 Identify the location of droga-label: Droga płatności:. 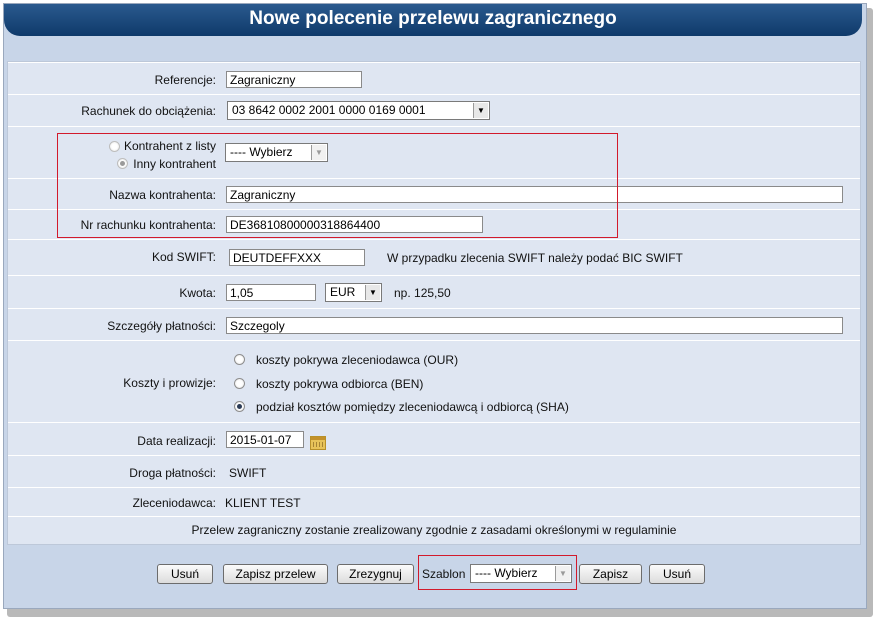
(172, 473).